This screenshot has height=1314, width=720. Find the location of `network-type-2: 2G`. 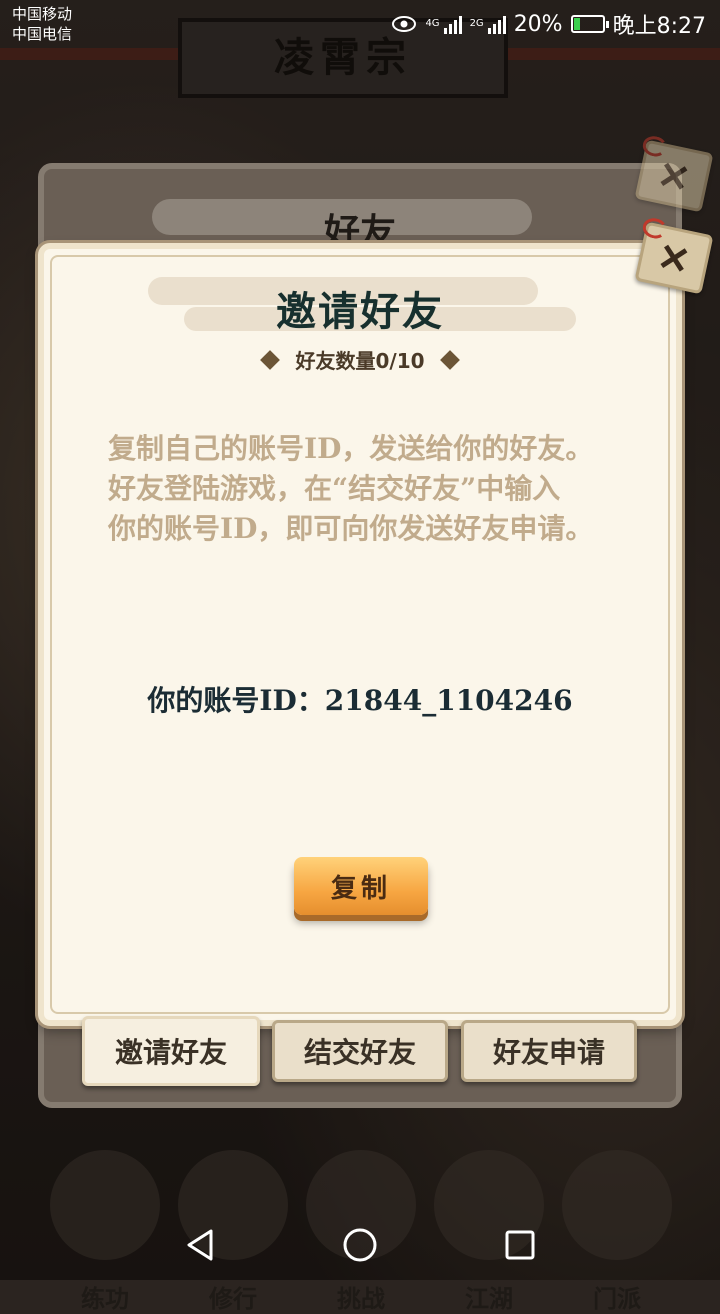

network-type-2: 2G is located at coordinates (476, 23).